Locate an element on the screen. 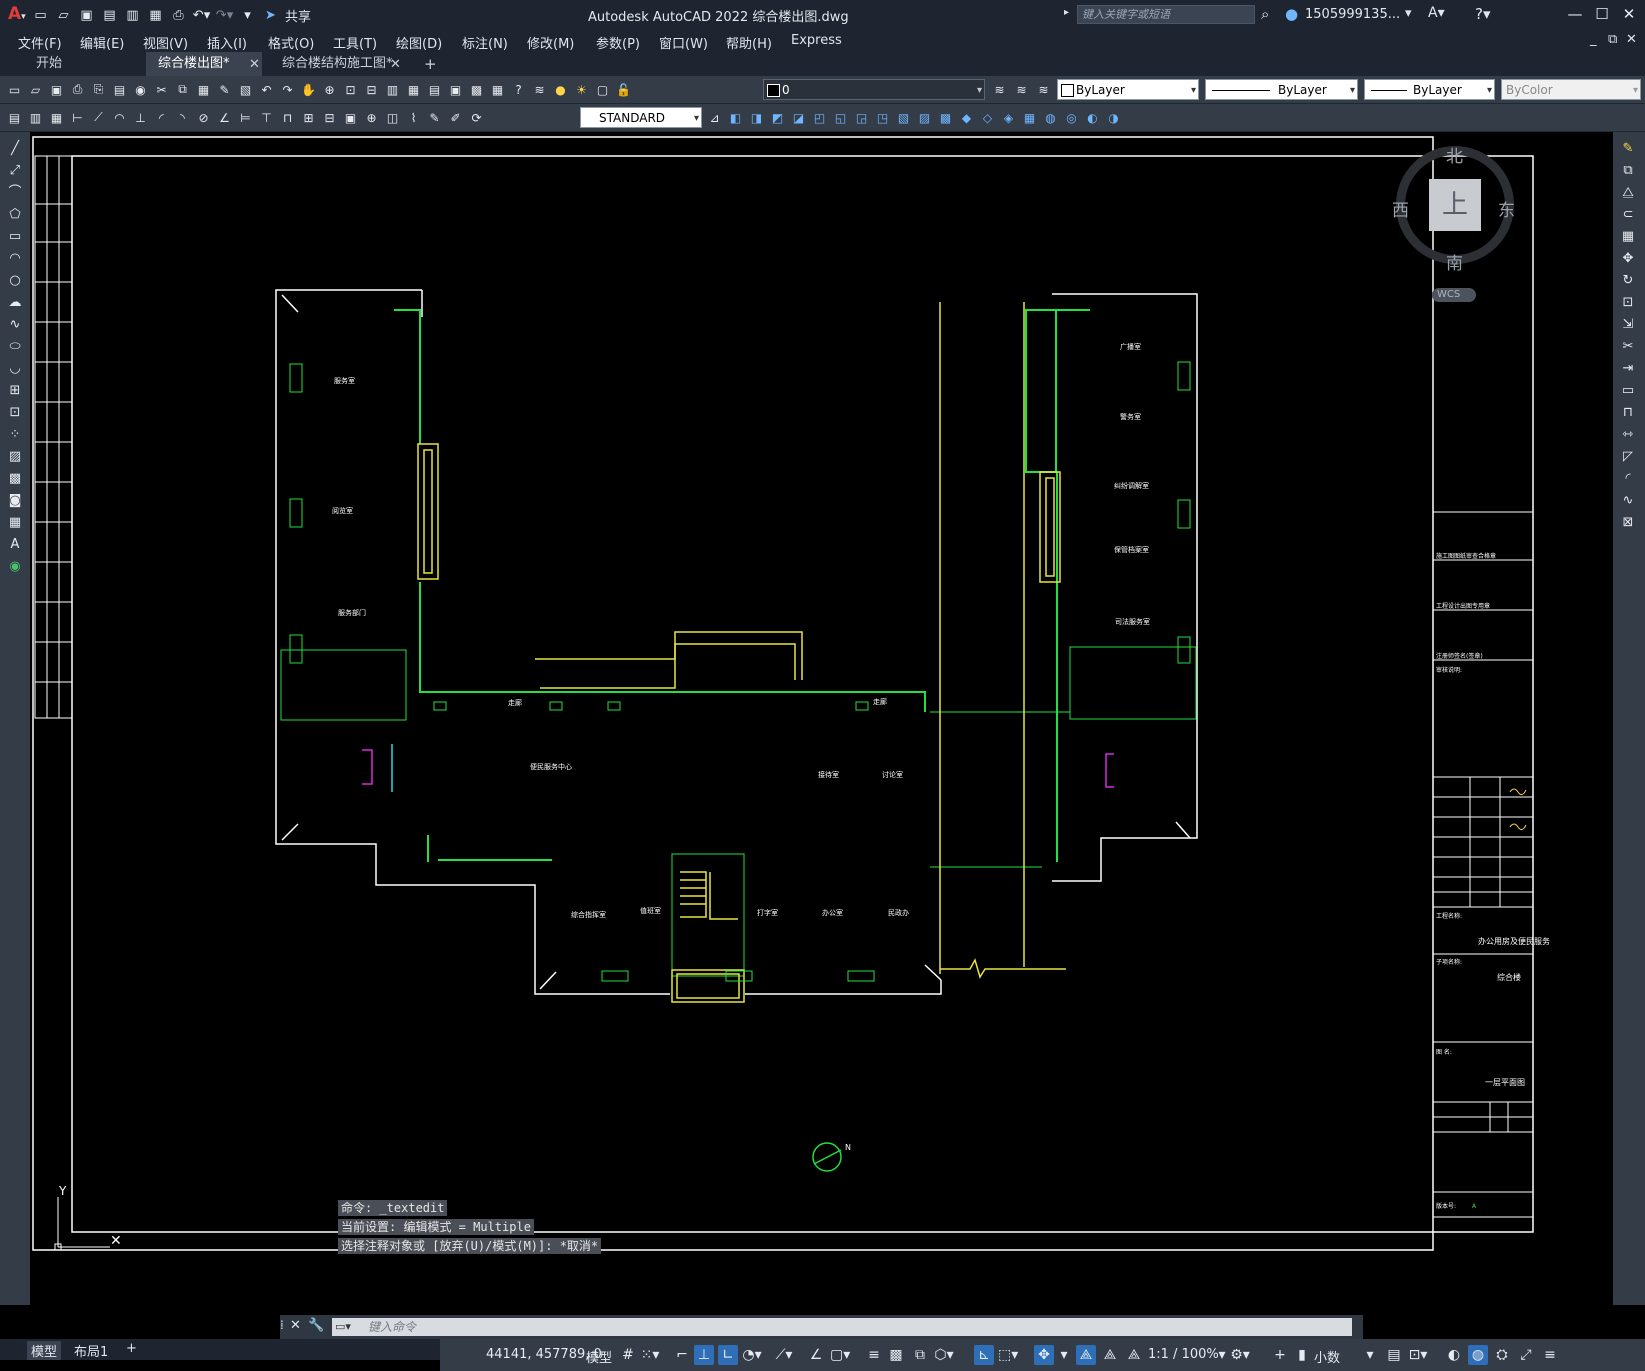 This screenshot has height=1371, width=1645. scale-icon: ⊡ is located at coordinates (1628, 303).